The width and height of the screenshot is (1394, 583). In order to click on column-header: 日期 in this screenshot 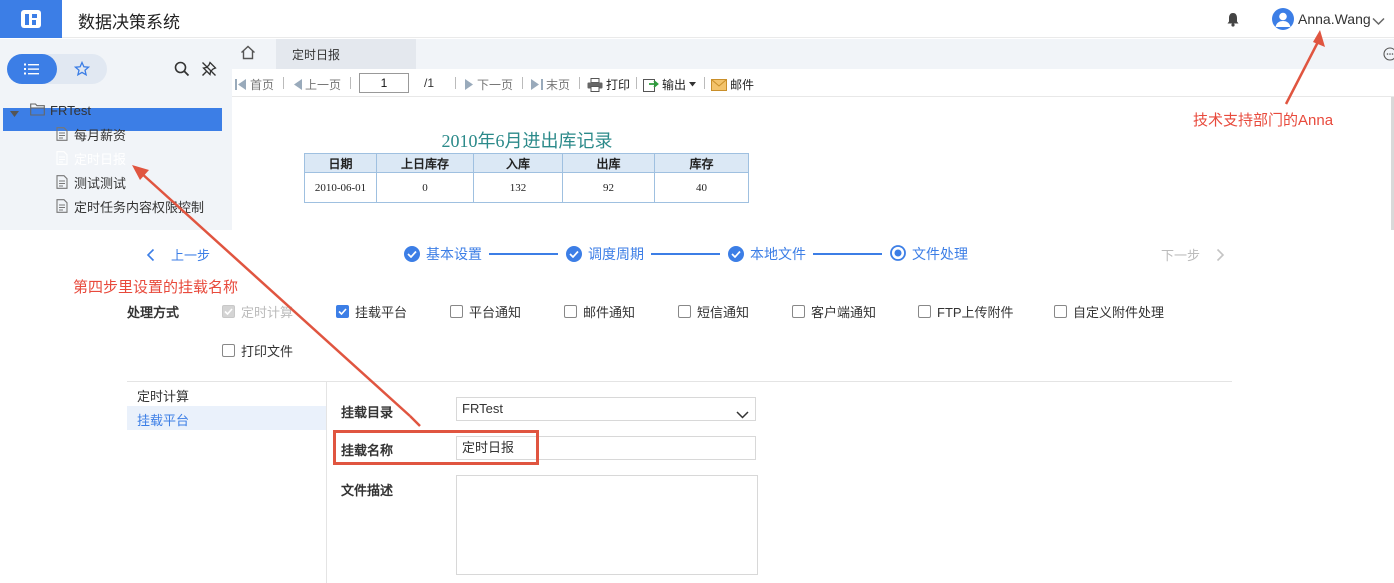, I will do `click(340, 163)`.